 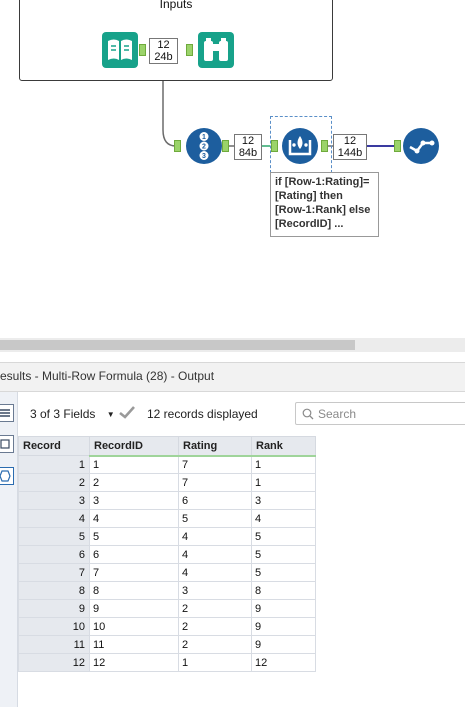 I want to click on table-header-row: Record RecordID Rating Rank, so click(x=167, y=446).